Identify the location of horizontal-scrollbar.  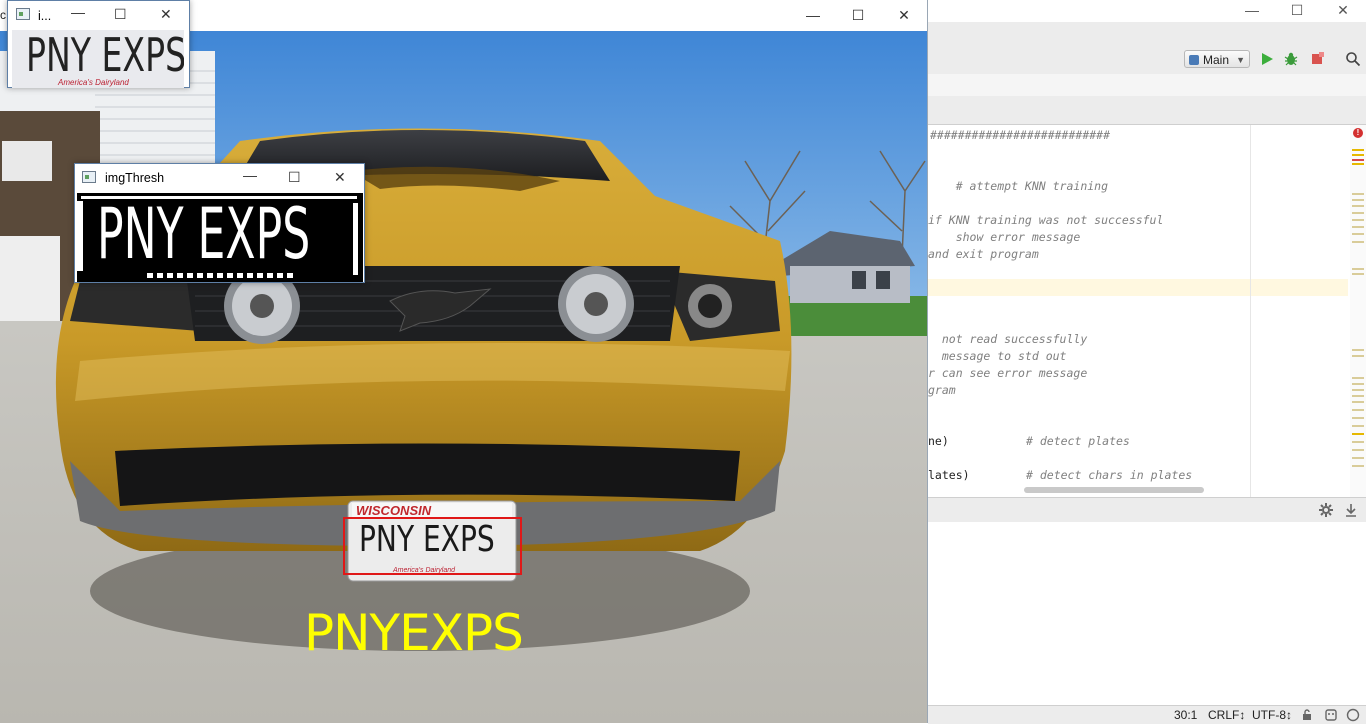
(1114, 490).